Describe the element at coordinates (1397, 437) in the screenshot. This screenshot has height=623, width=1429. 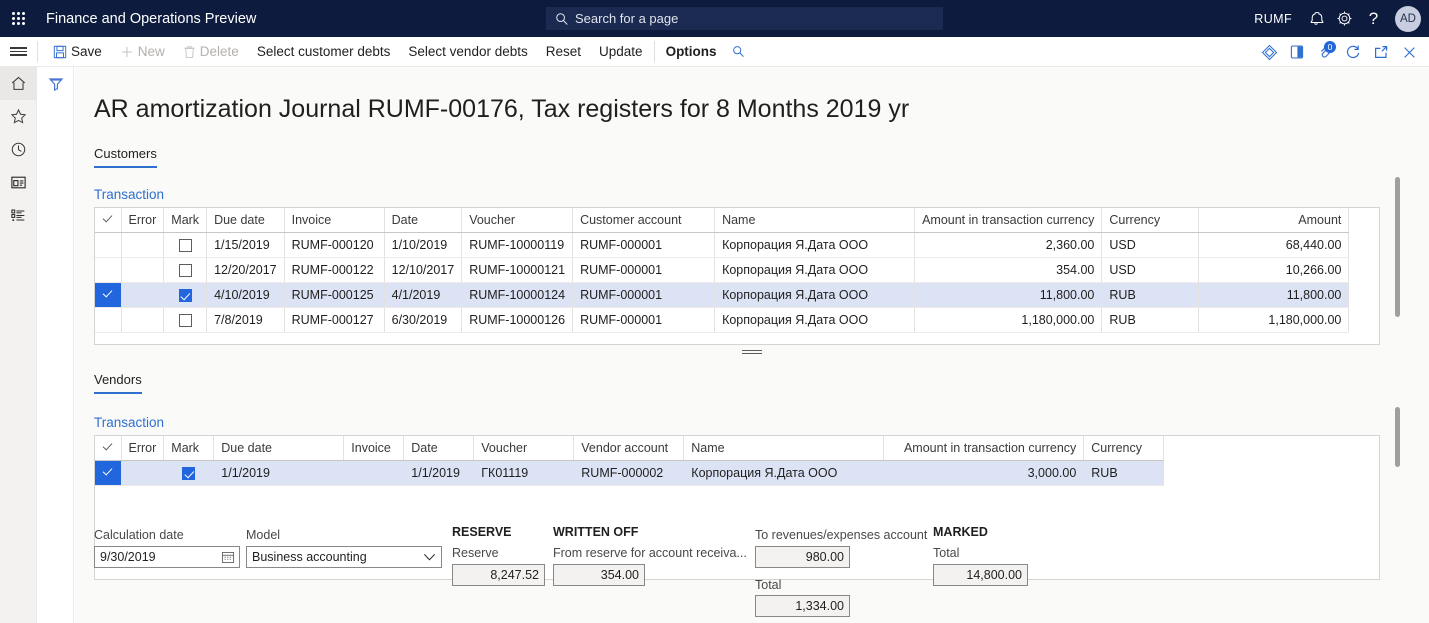
I see `vendors-grid-scrollbar` at that location.